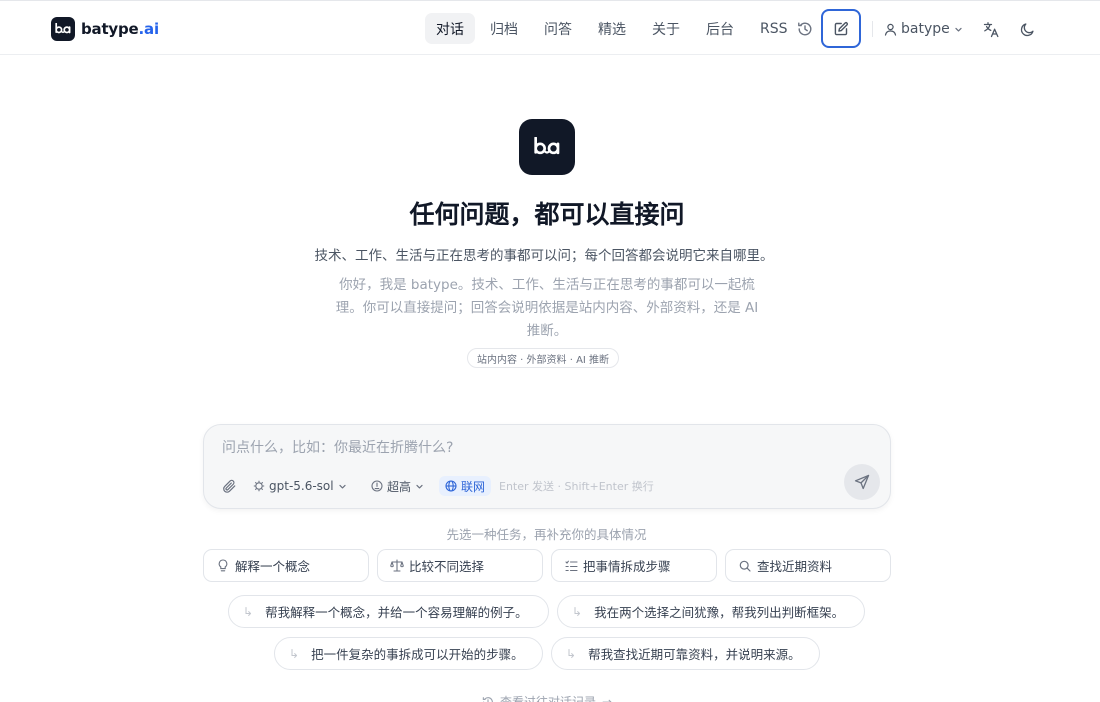 The image size is (1100, 702). Describe the element at coordinates (890, 29) in the screenshot. I see `user-icon` at that location.